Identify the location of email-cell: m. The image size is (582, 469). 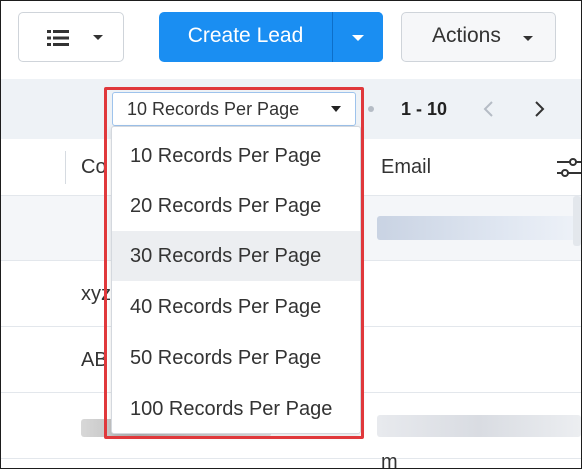
(389, 460).